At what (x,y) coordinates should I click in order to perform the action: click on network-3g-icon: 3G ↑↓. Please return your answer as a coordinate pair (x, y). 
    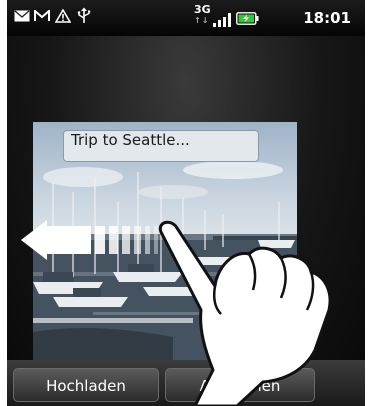
    Looking at the image, I should click on (202, 14).